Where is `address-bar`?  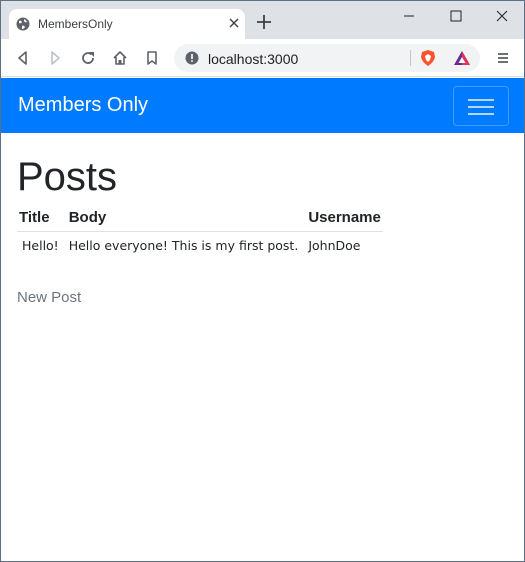 address-bar is located at coordinates (327, 58).